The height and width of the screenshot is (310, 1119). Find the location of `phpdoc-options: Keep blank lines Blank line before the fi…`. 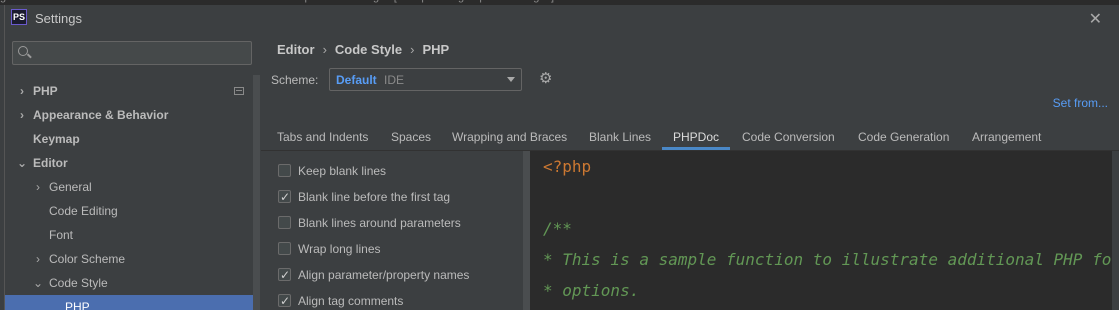

phpdoc-options: Keep blank lines Blank line before the fi… is located at coordinates (392, 230).